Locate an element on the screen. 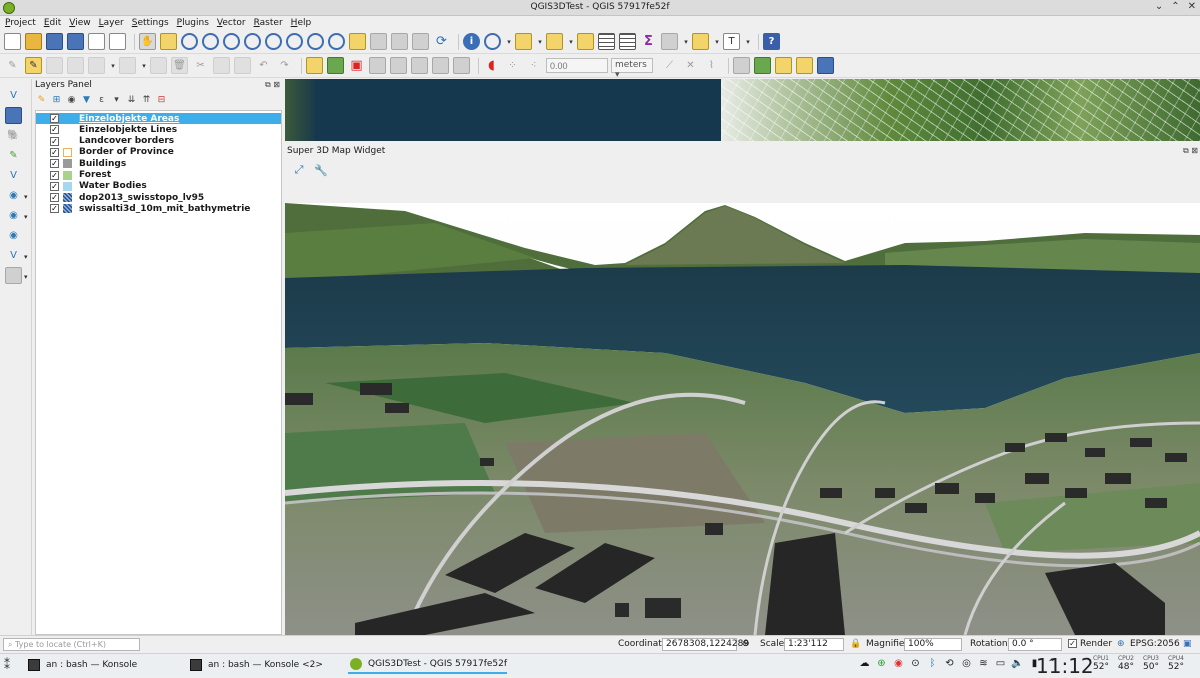  delete-selected-icon: 🗑 is located at coordinates (179, 65).